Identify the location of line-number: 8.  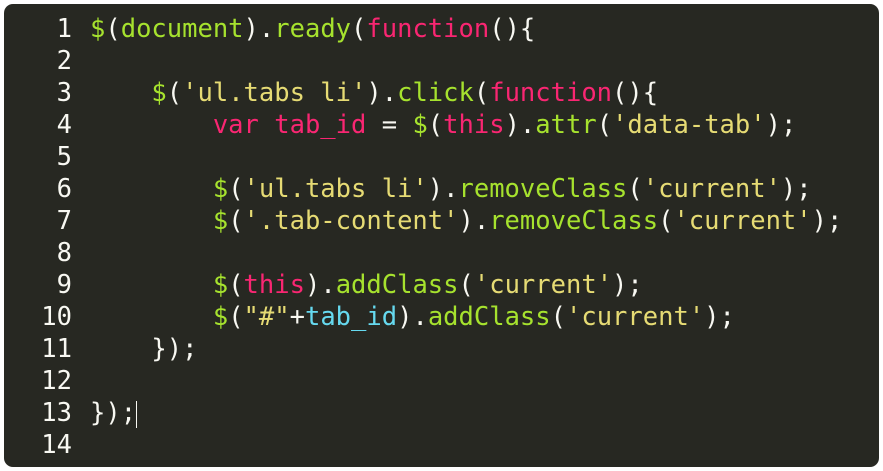
(64, 253).